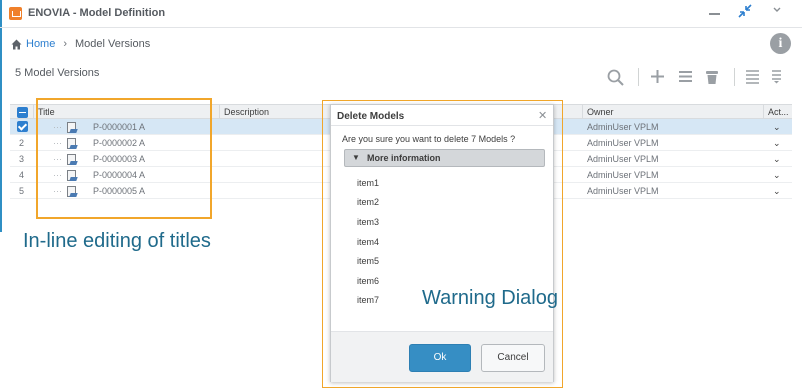  What do you see at coordinates (371, 116) in the screenshot?
I see `dialog-title: Delete Models` at bounding box center [371, 116].